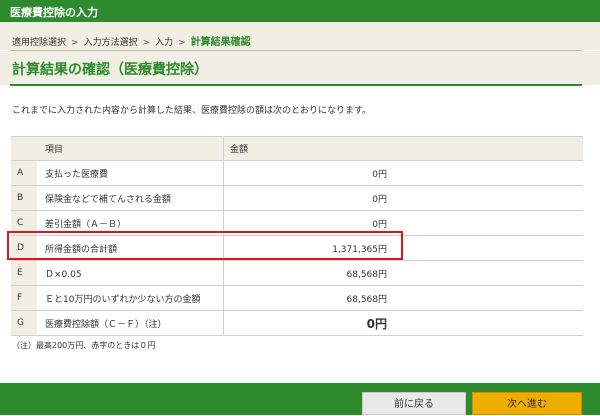 This screenshot has height=416, width=600. Describe the element at coordinates (39, 43) in the screenshot. I see `breadcrumb-step-deduction-select: 適用控除選択` at that location.